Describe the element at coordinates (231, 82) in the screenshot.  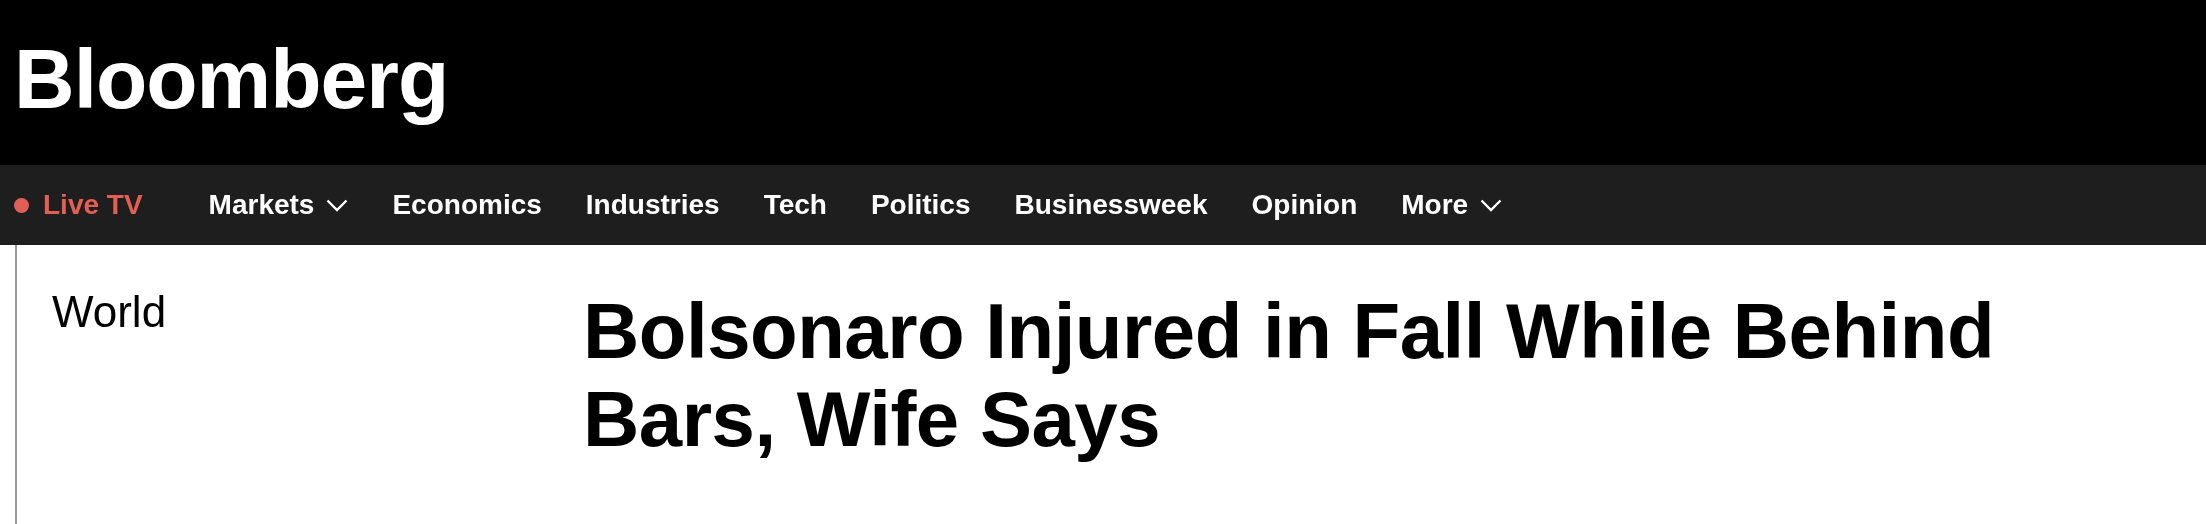
I see `logo: Bloomberg` at that location.